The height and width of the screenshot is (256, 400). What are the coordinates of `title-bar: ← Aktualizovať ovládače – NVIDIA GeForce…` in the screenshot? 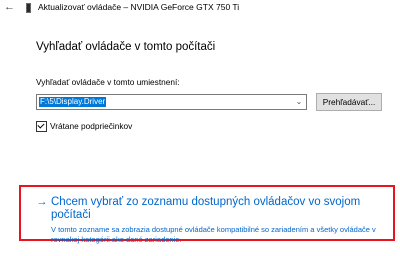 It's located at (200, 8).